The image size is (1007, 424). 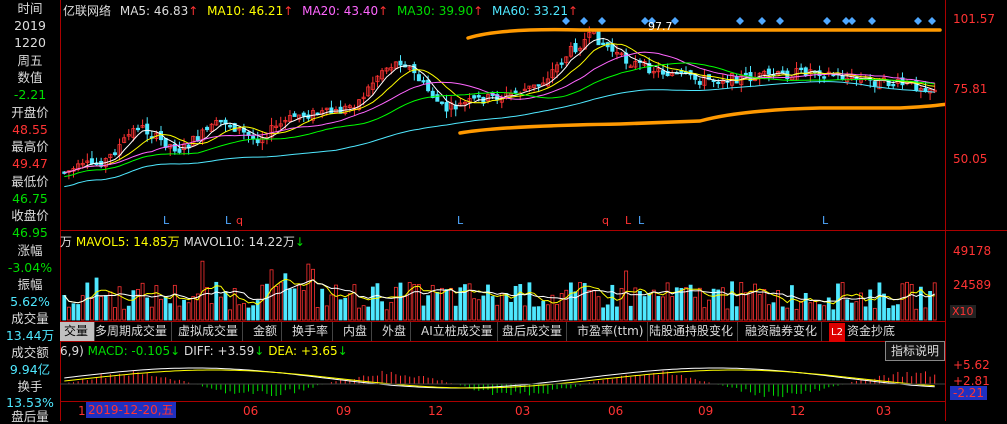 What do you see at coordinates (533, 331) in the screenshot?
I see `tab-after-hours-volume: 盘后成交量` at bounding box center [533, 331].